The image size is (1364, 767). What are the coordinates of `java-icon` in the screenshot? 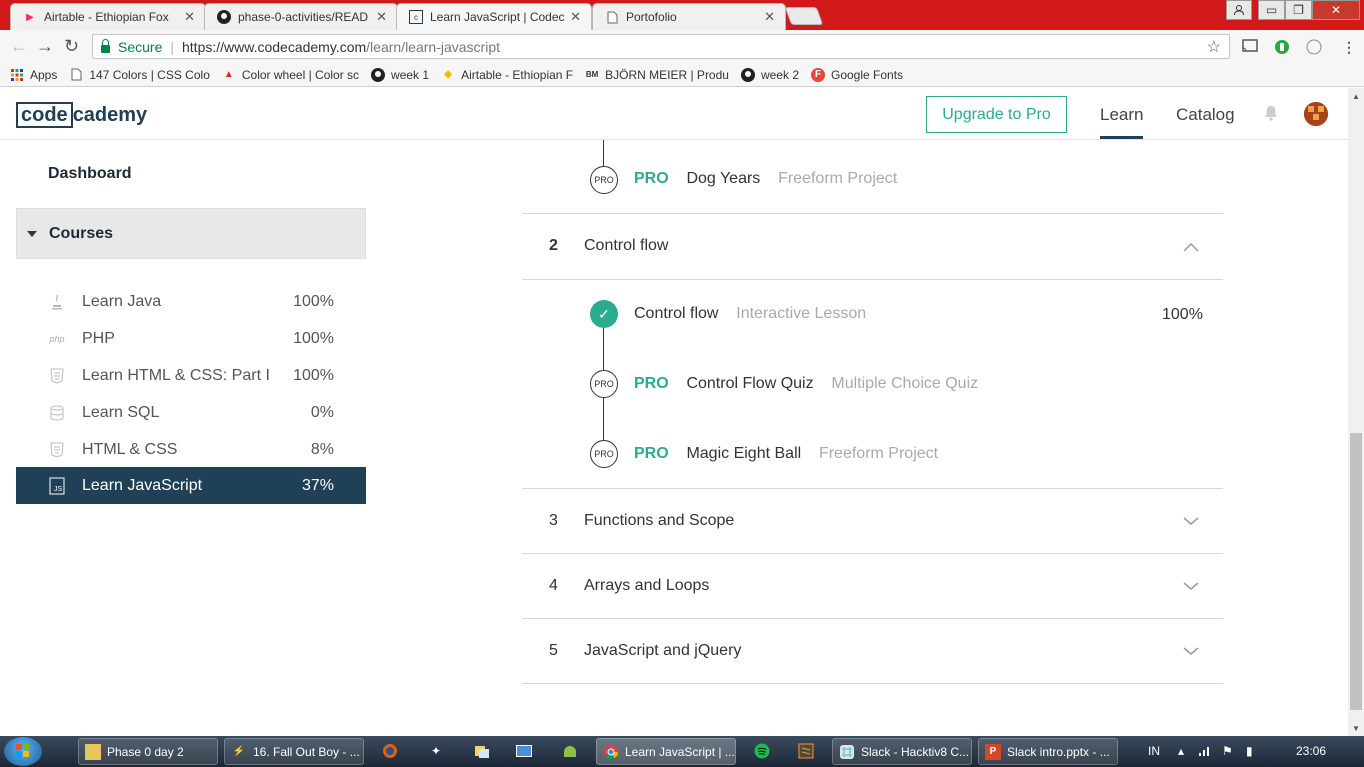 It's located at (57, 302).